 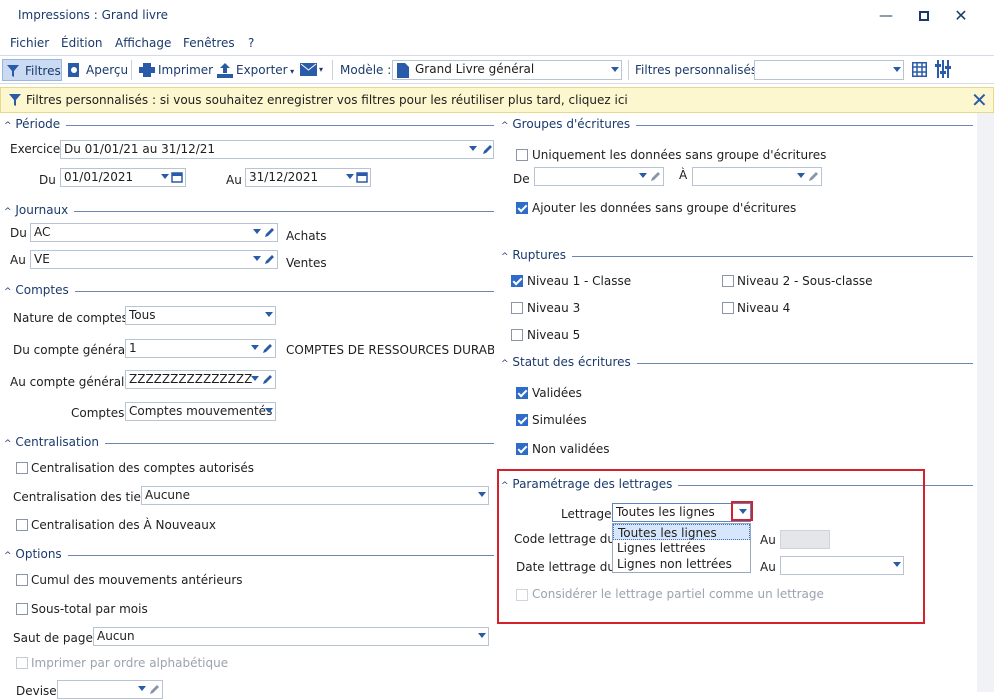 What do you see at coordinates (522, 449) in the screenshot?
I see `non-validees-checkbox` at bounding box center [522, 449].